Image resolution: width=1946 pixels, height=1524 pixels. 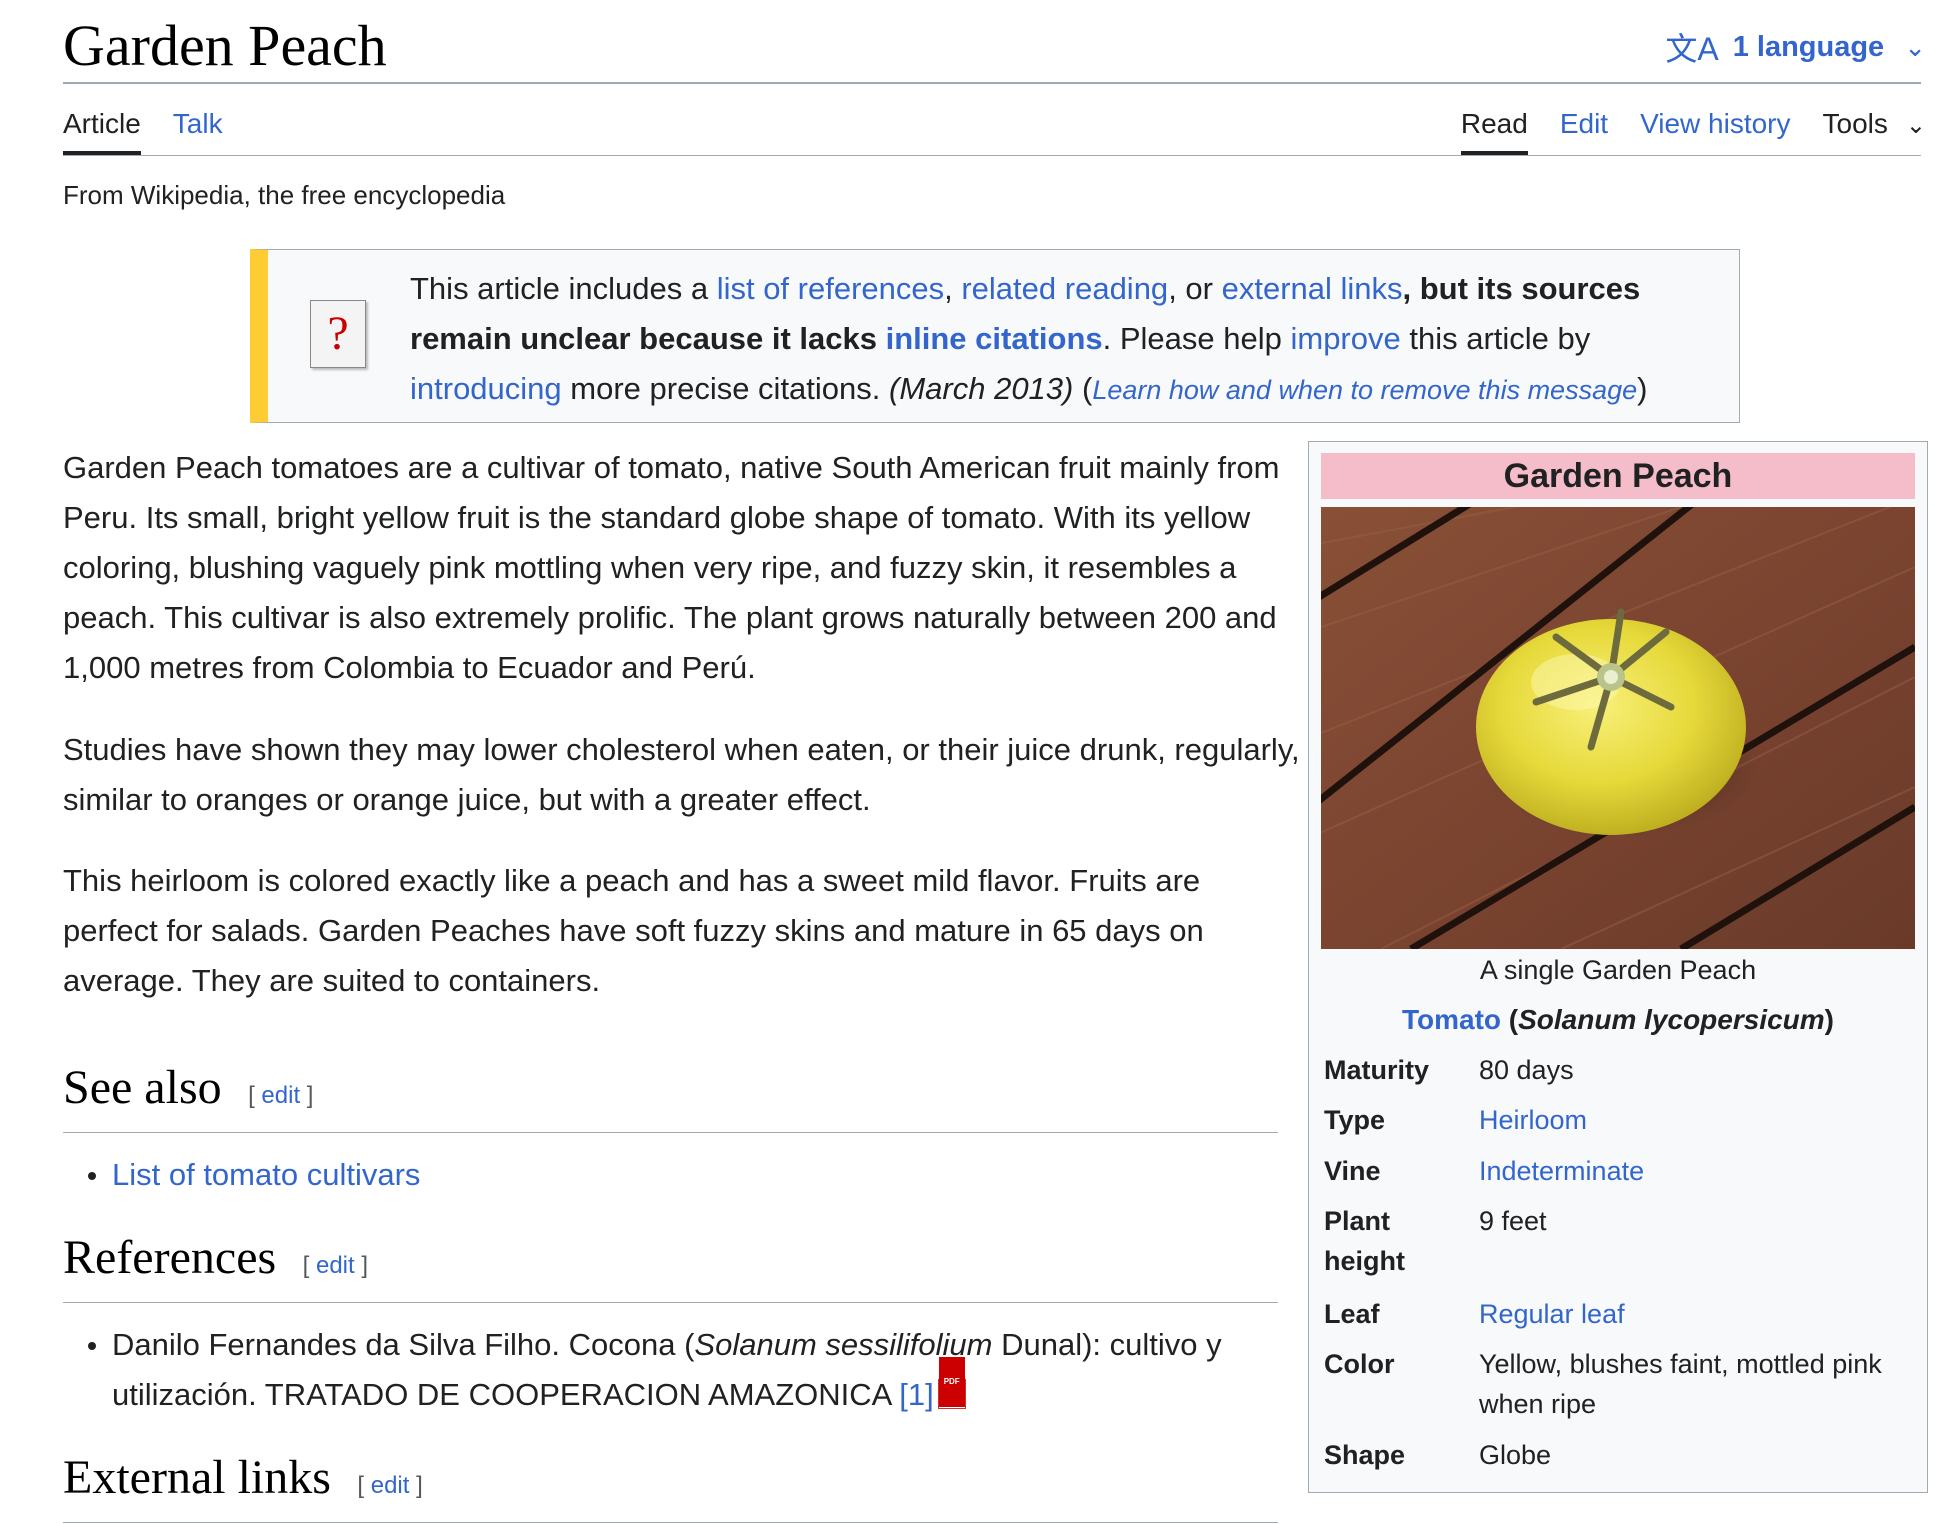 What do you see at coordinates (1359, 1364) in the screenshot?
I see `infobox-key: Color` at bounding box center [1359, 1364].